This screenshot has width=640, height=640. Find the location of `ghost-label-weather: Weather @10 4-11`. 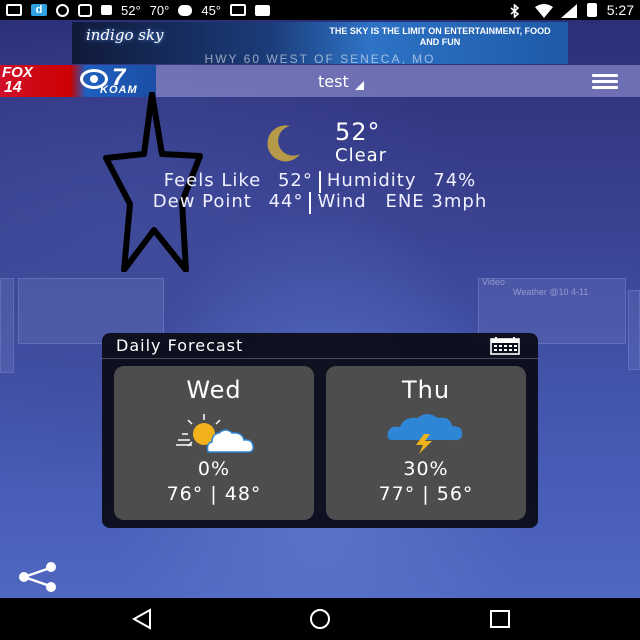

ghost-label-weather: Weather @10 4-11 is located at coordinates (551, 292).